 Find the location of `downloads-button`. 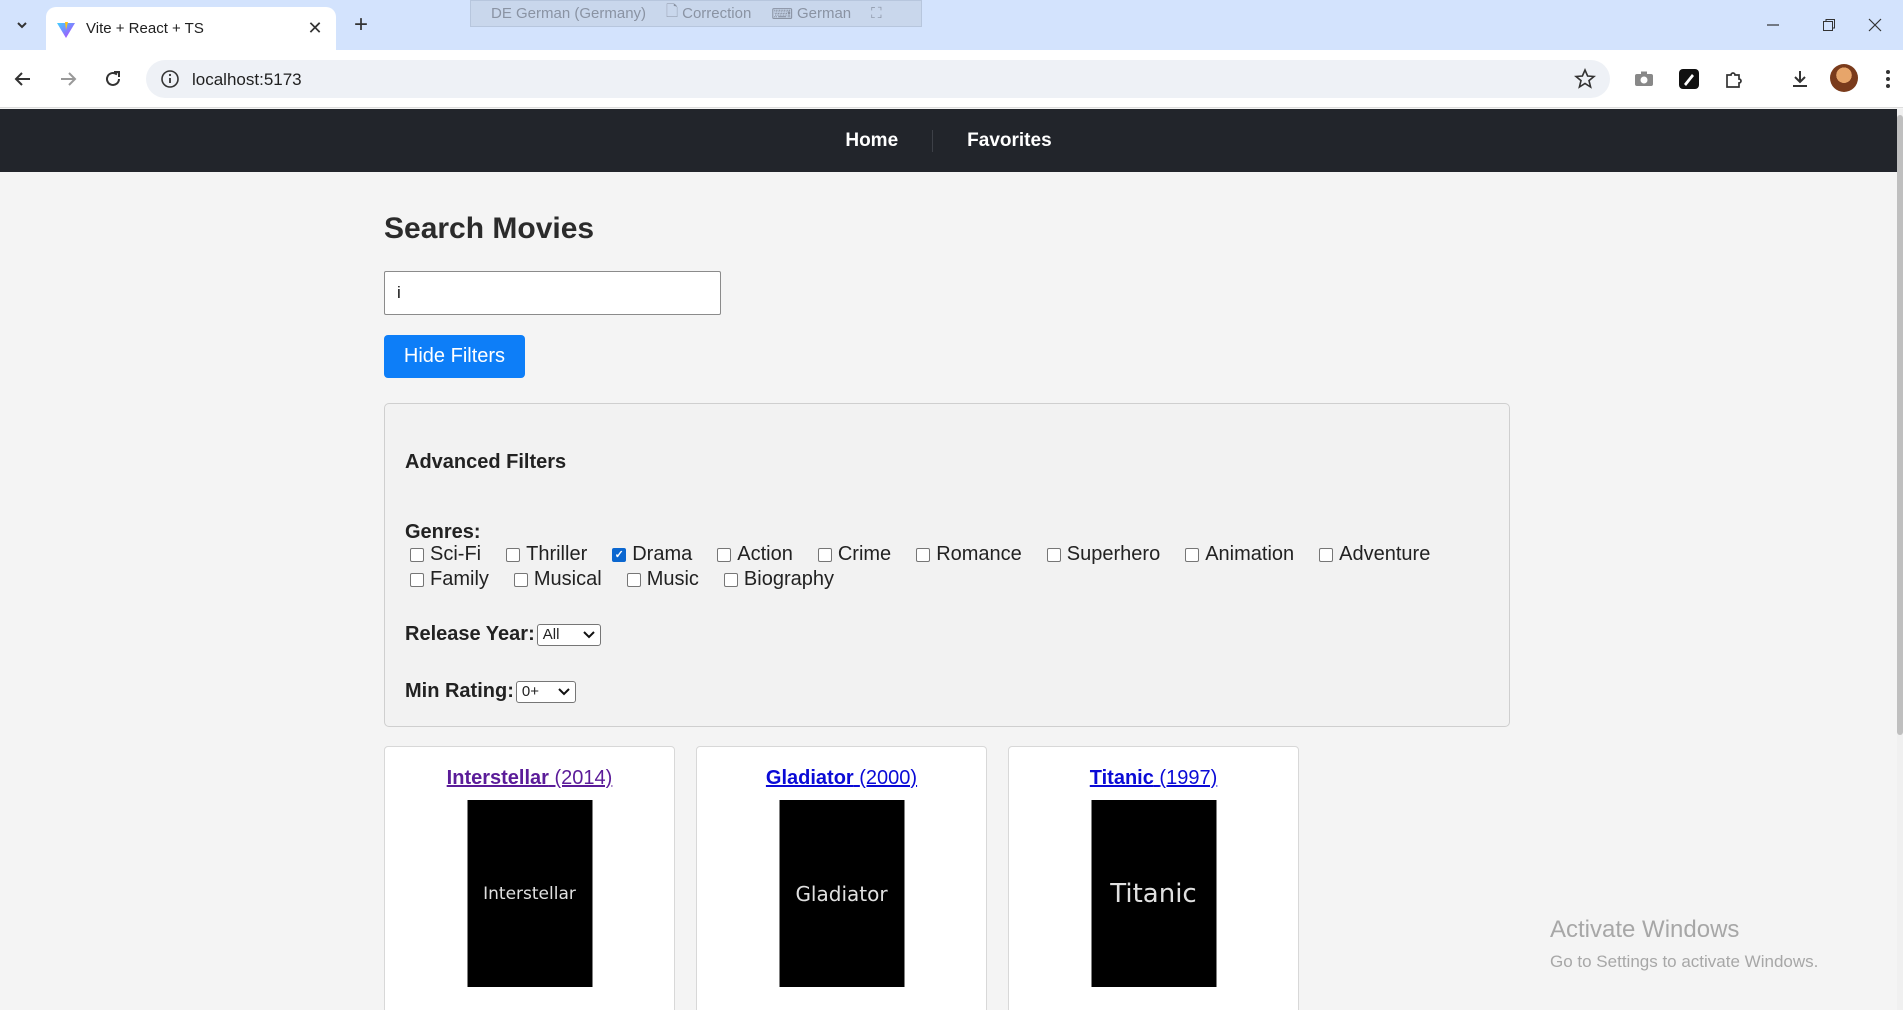

downloads-button is located at coordinates (1800, 79).